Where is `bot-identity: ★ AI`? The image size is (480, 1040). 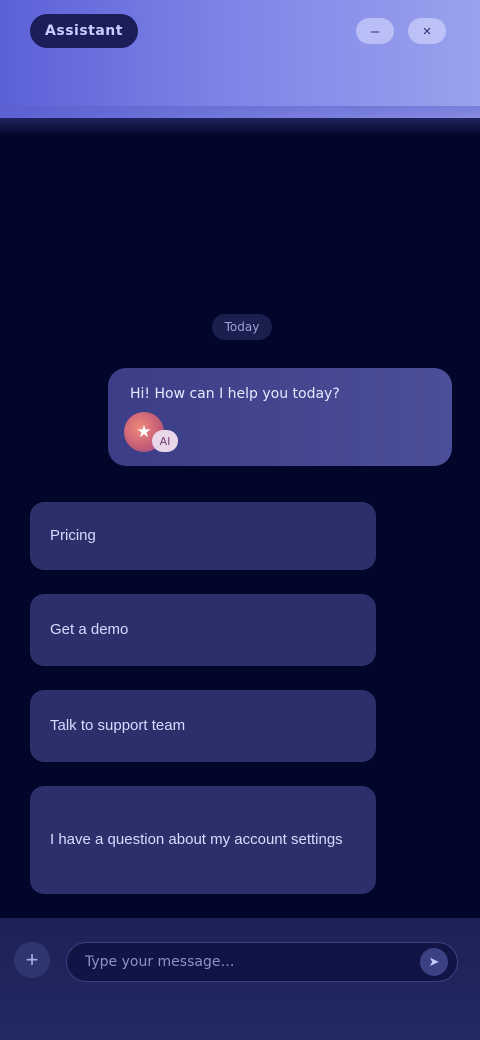 bot-identity: ★ AI is located at coordinates (151, 432).